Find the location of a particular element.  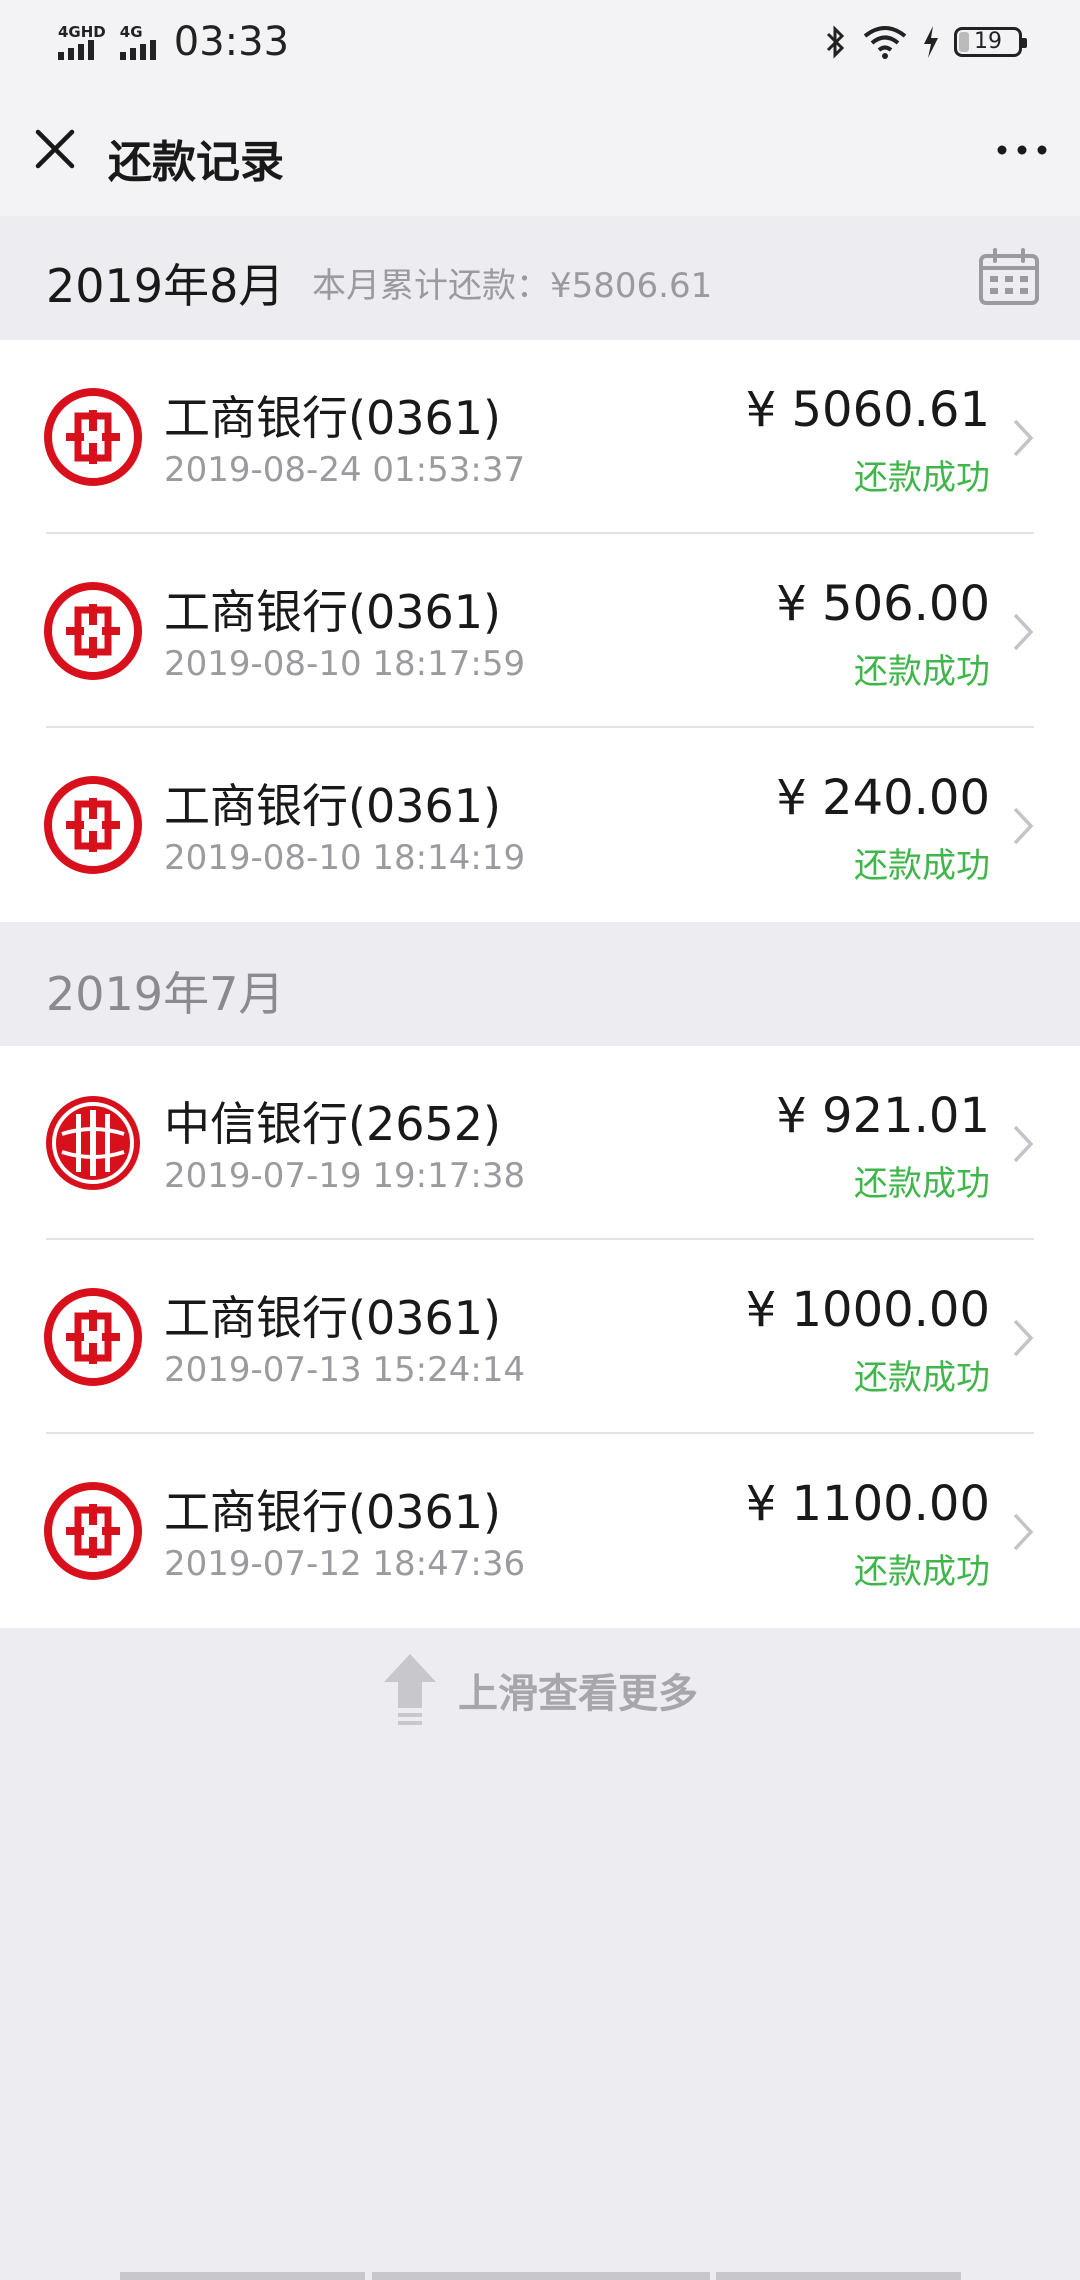

record-time: 2019-07-12 18:47:36 is located at coordinates (345, 1564).